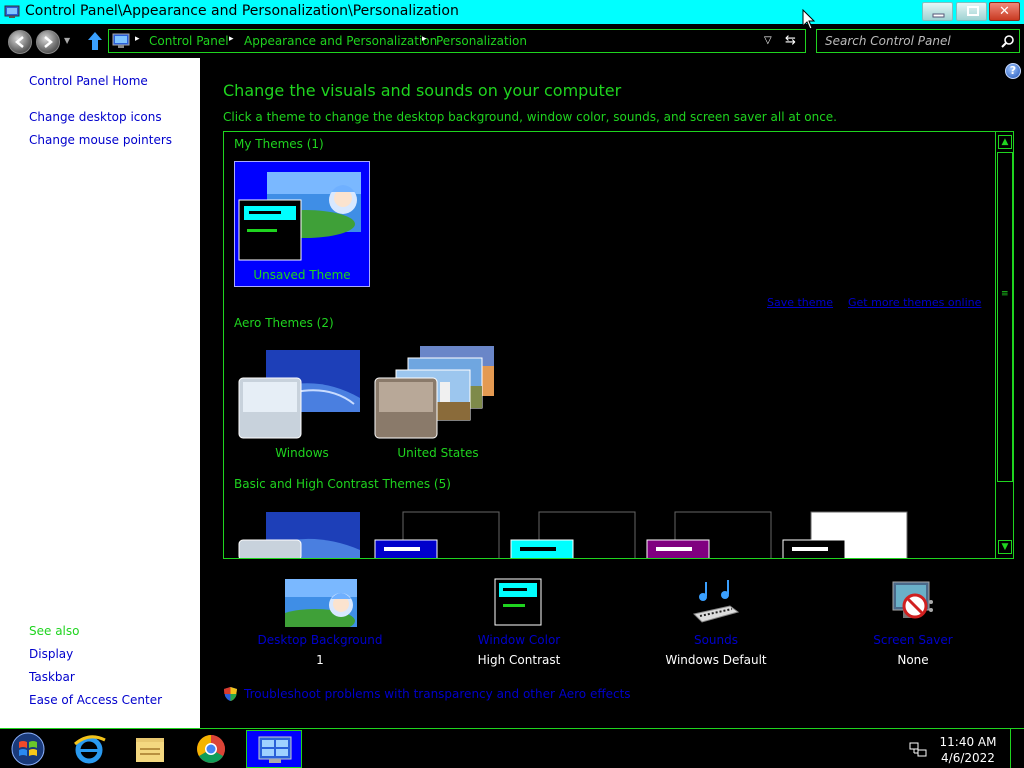 The height and width of the screenshot is (768, 1024). Describe the element at coordinates (88, 81) in the screenshot. I see `control-panel-home-link: Control Panel Home` at that location.